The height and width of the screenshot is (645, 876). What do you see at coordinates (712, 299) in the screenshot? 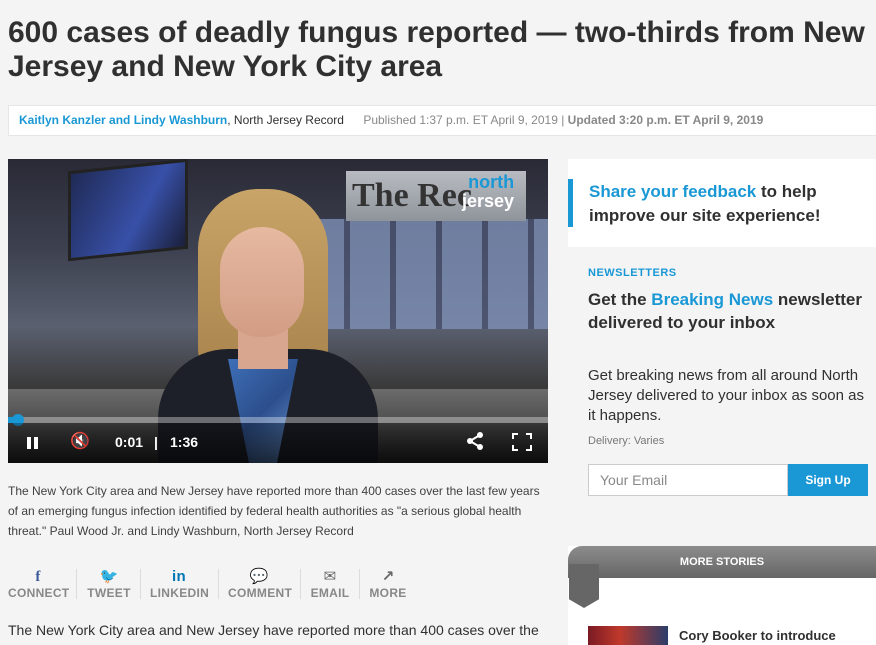
I see `breaking-news-link: Breaking News` at bounding box center [712, 299].